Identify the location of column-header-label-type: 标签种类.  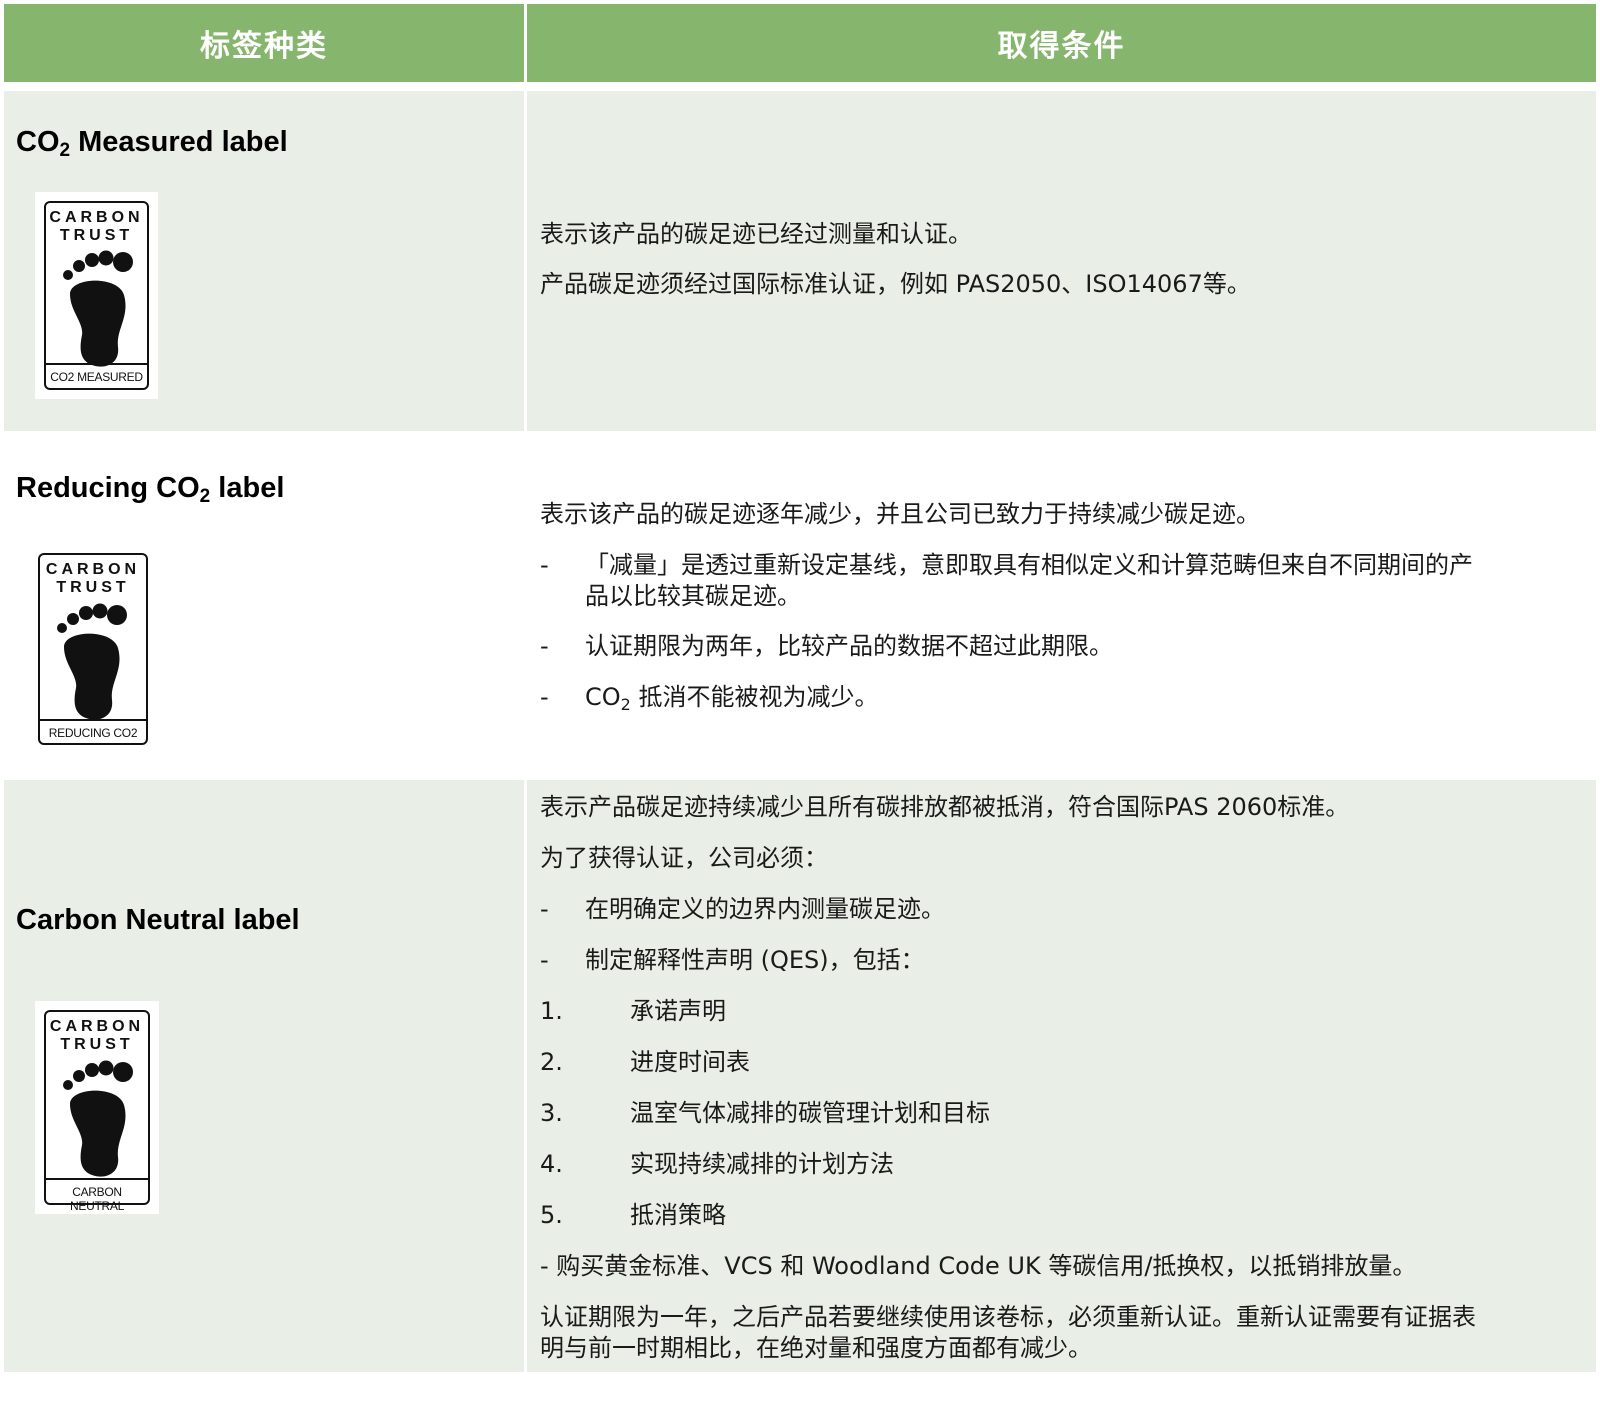
(264, 43).